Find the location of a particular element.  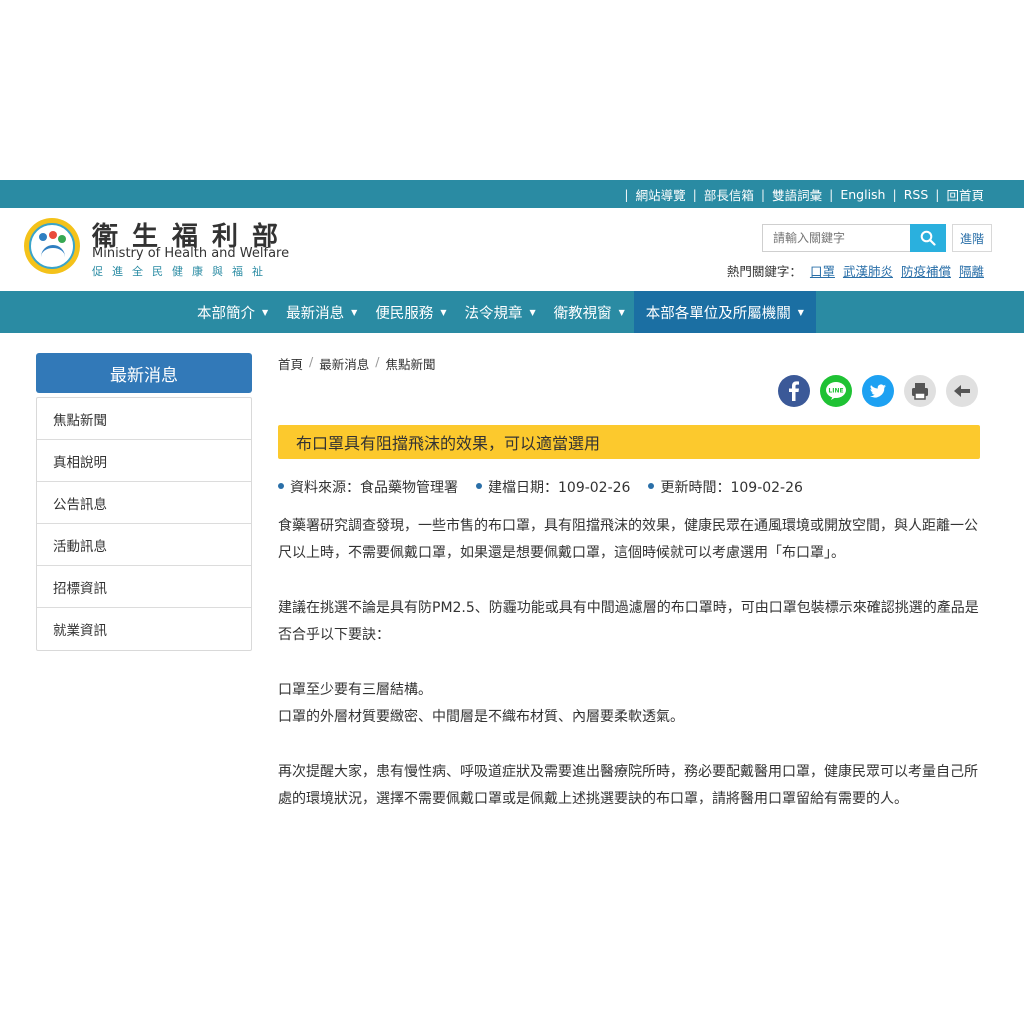

twitter-icon is located at coordinates (878, 391).